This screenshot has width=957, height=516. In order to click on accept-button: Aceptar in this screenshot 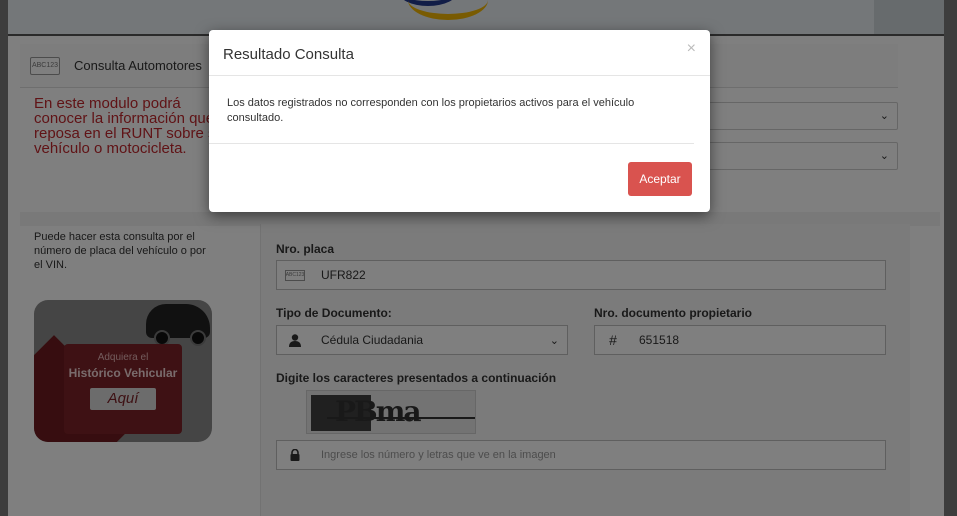, I will do `click(660, 179)`.